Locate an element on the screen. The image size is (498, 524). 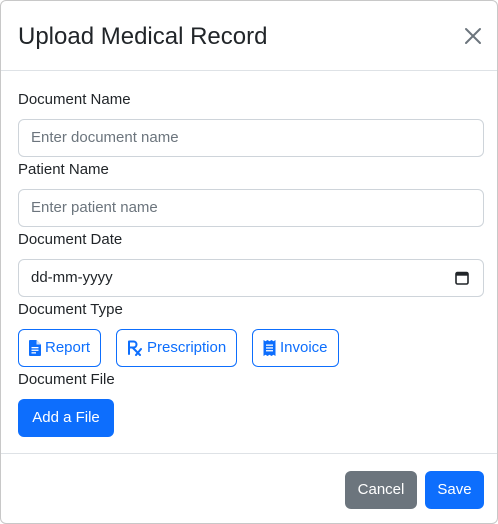
document-date-label: Document Date is located at coordinates (70, 239).